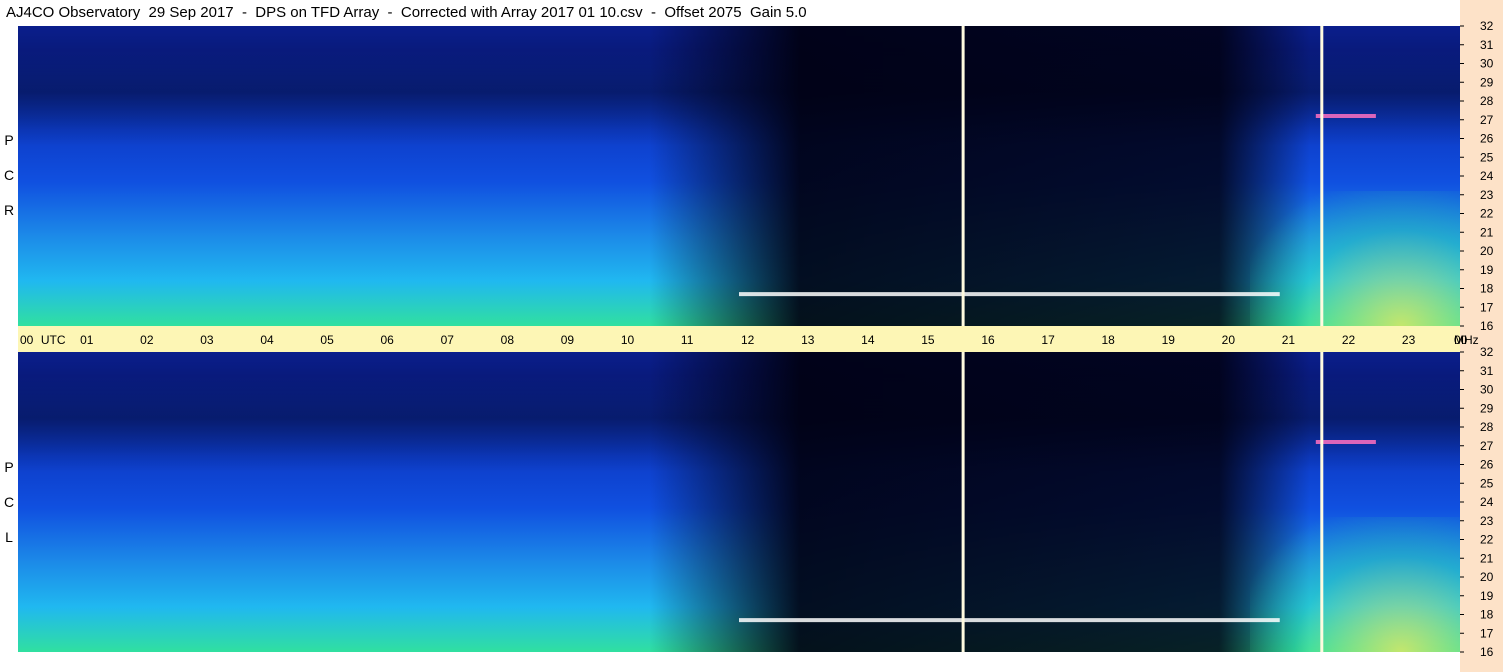 This screenshot has width=1503, height=672. What do you see at coordinates (868, 340) in the screenshot?
I see `x-tick-label: 14` at bounding box center [868, 340].